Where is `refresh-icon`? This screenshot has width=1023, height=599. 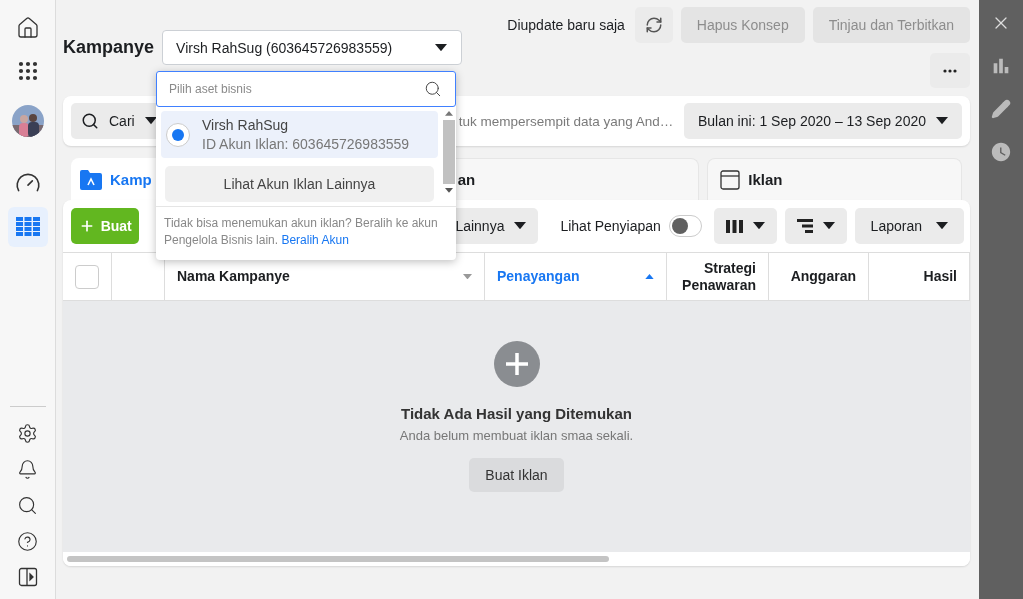
refresh-icon is located at coordinates (653, 25).